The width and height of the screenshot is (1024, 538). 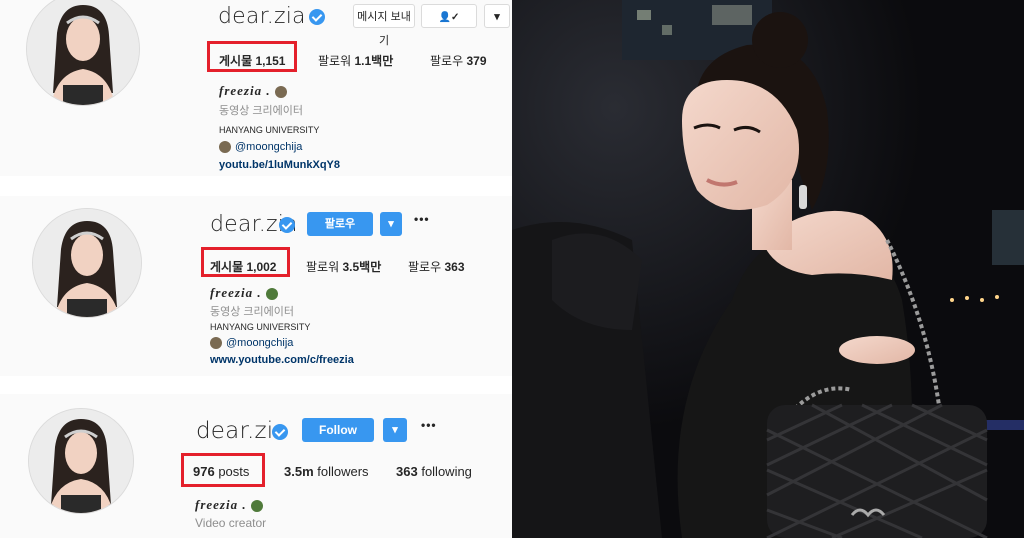 I want to click on followers-count: 팔로워 1.1백만, so click(x=355, y=60).